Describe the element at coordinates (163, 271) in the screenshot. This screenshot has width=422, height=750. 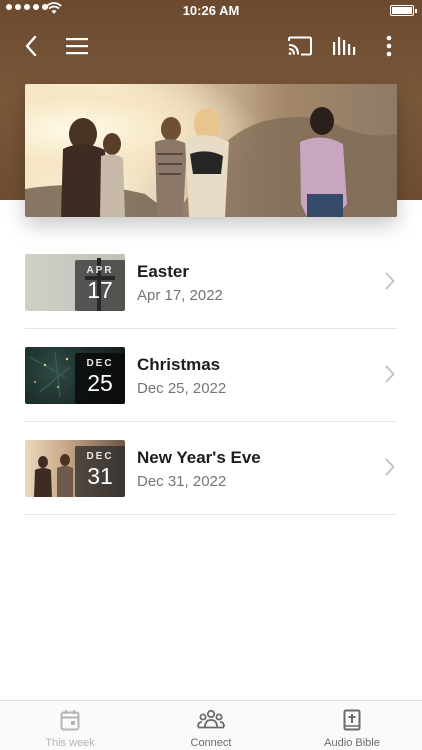
I see `event-title: Easter` at that location.